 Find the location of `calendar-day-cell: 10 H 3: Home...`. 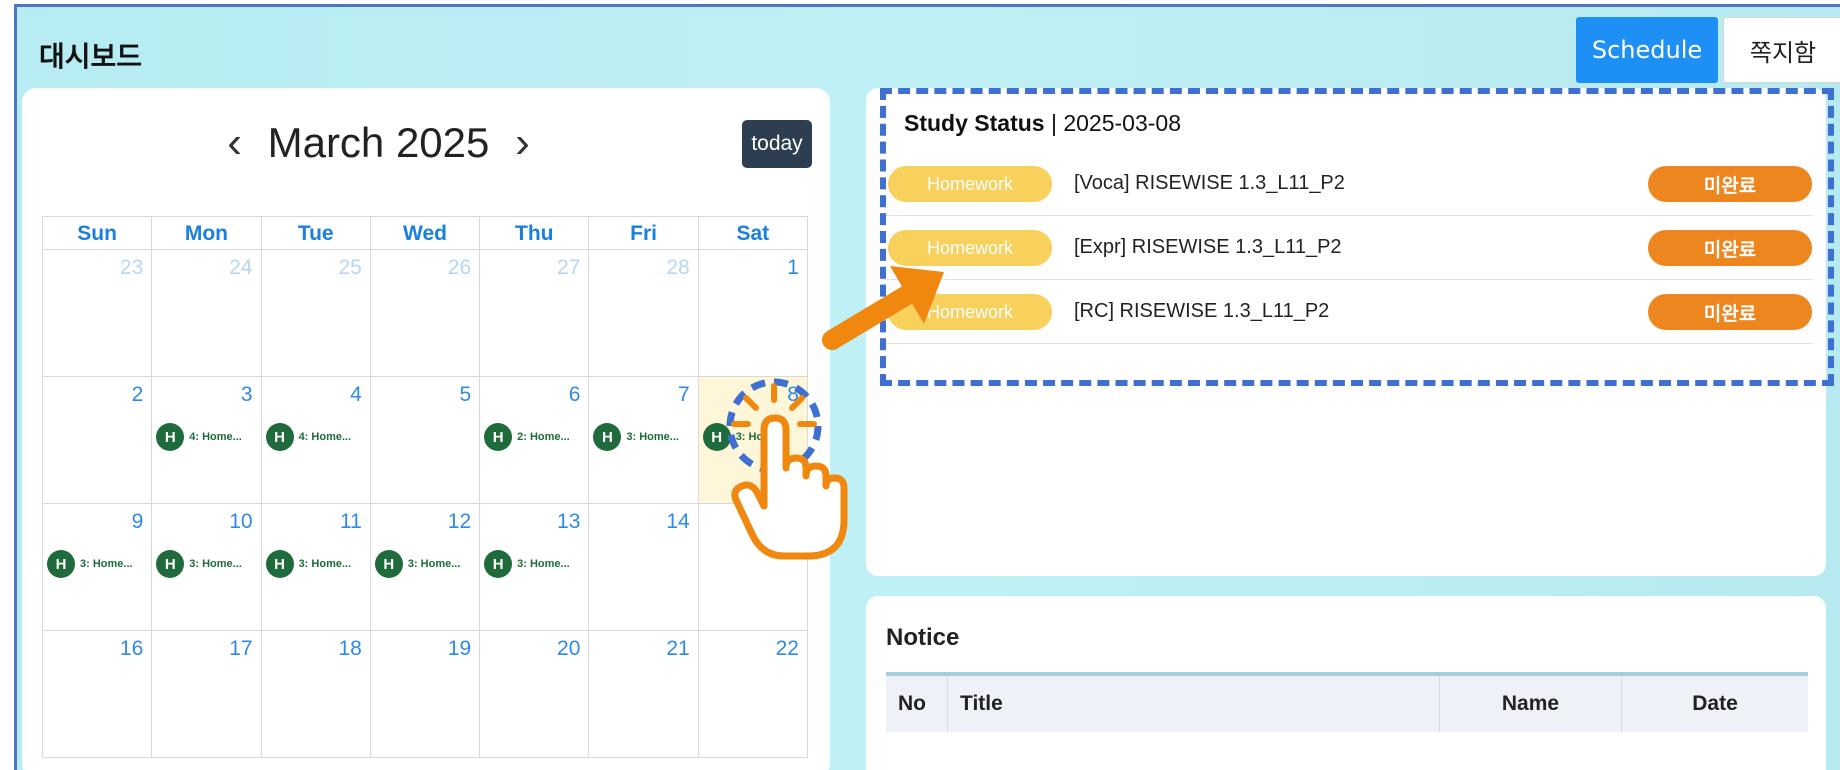

calendar-day-cell: 10 H 3: Home... is located at coordinates (207, 567).